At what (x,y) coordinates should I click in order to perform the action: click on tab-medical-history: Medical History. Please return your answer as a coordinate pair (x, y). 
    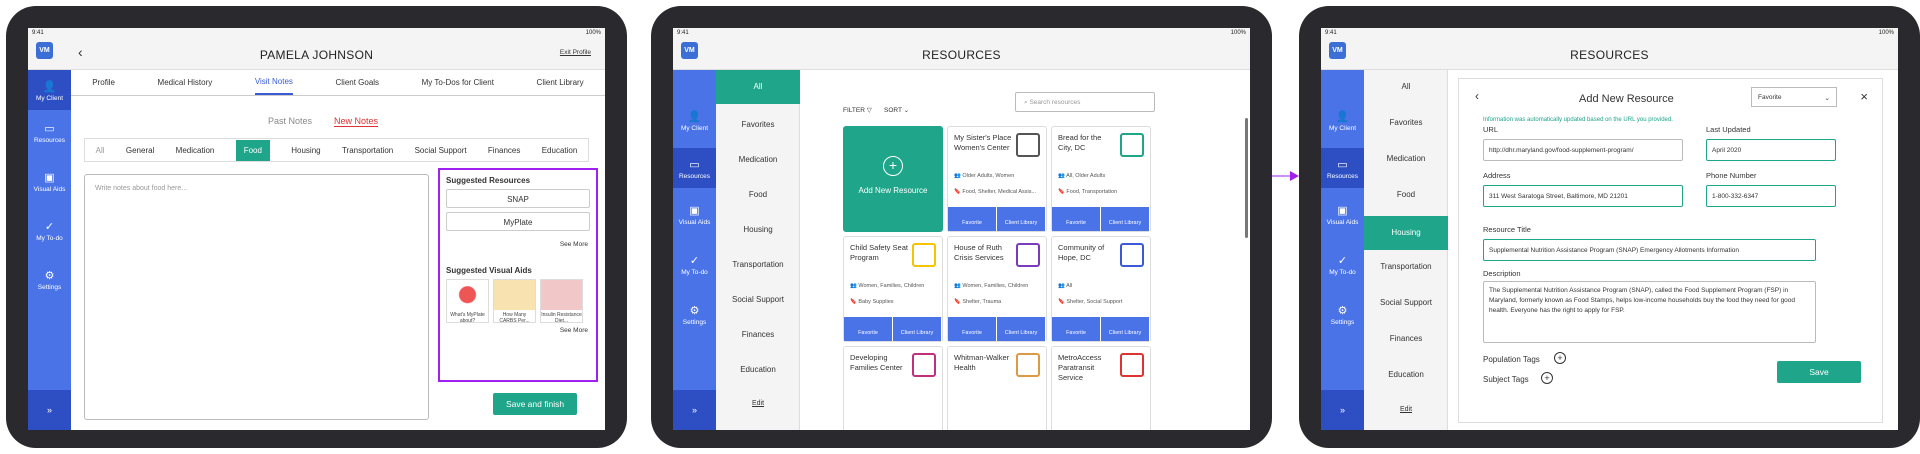
    Looking at the image, I should click on (185, 82).